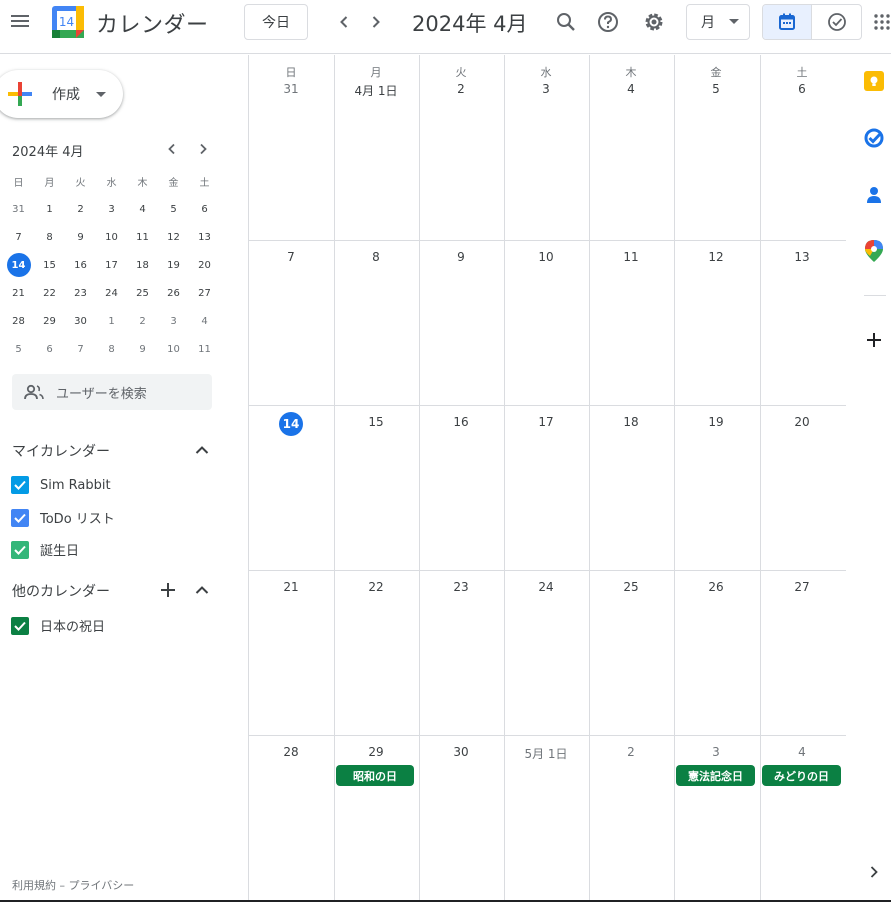 This screenshot has height=902, width=891. I want to click on day-number: 4月 1日, so click(376, 90).